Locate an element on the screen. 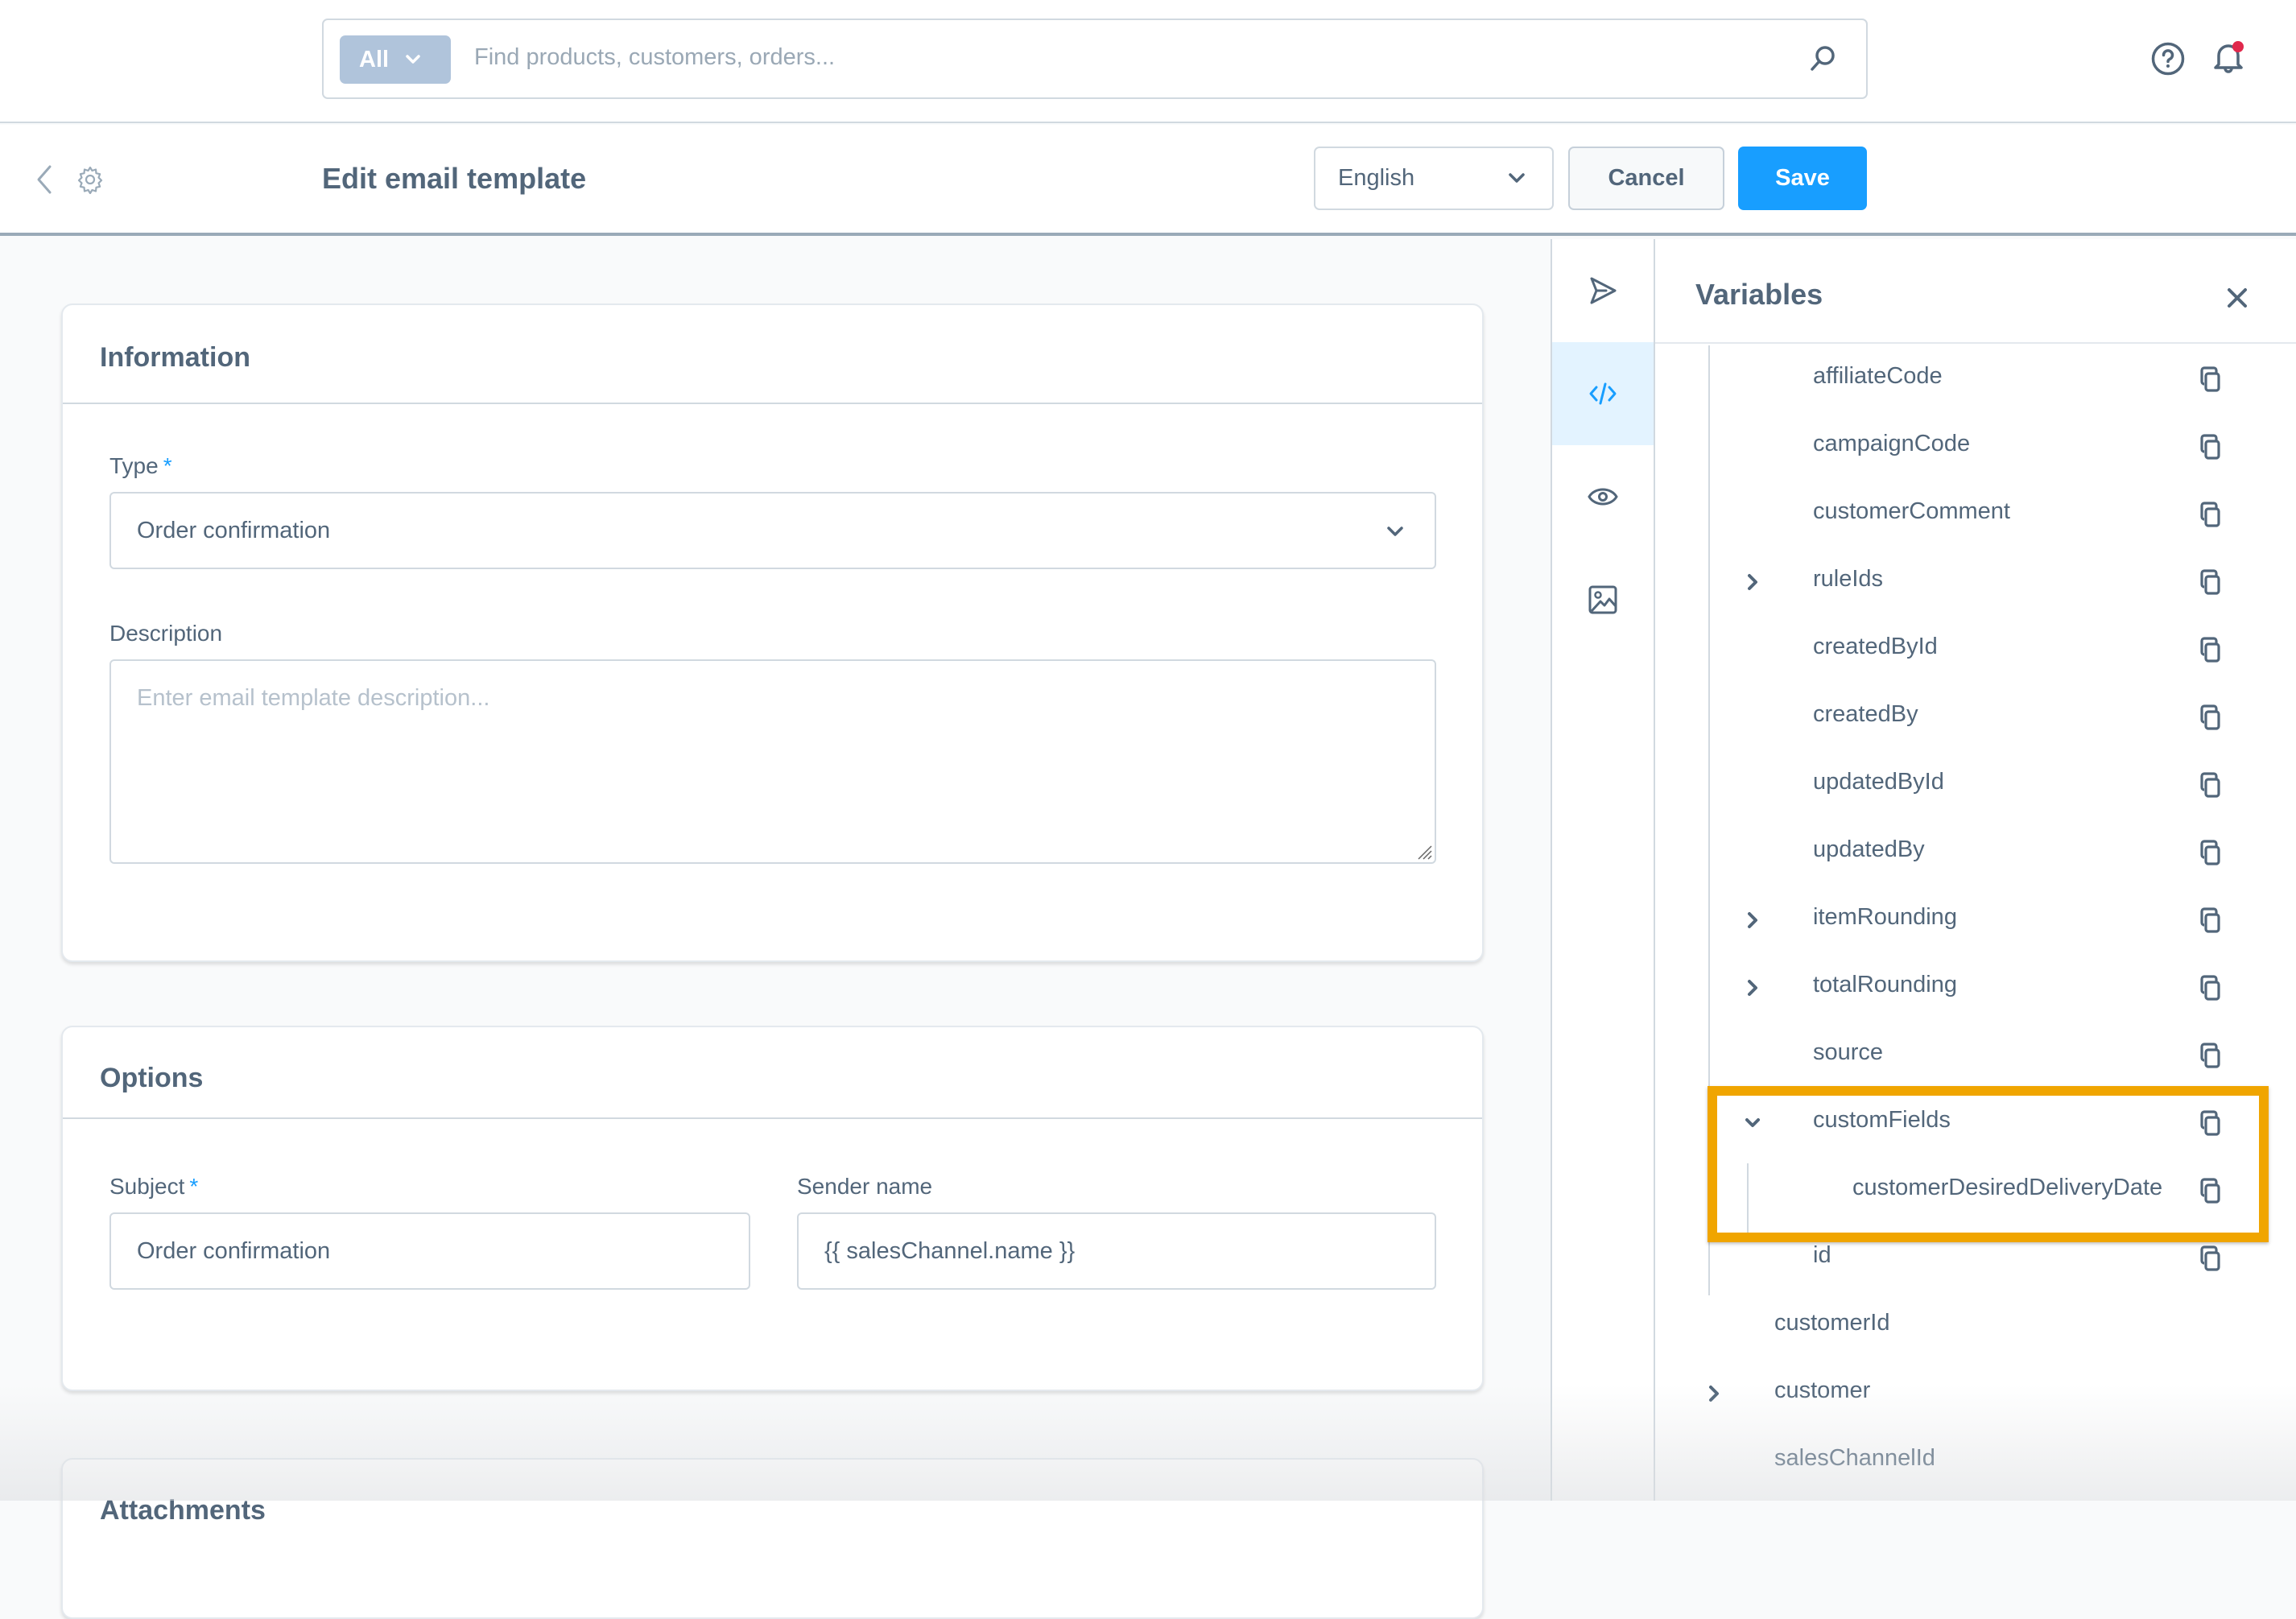  variable-row: salesChannelId is located at coordinates (1975, 1461).